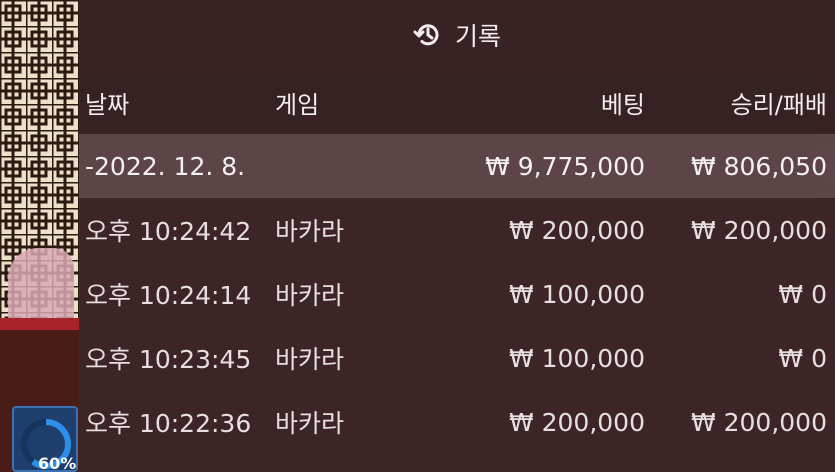 Image resolution: width=835 pixels, height=472 pixels. Describe the element at coordinates (57, 463) in the screenshot. I see `progress-percent: 60%` at that location.